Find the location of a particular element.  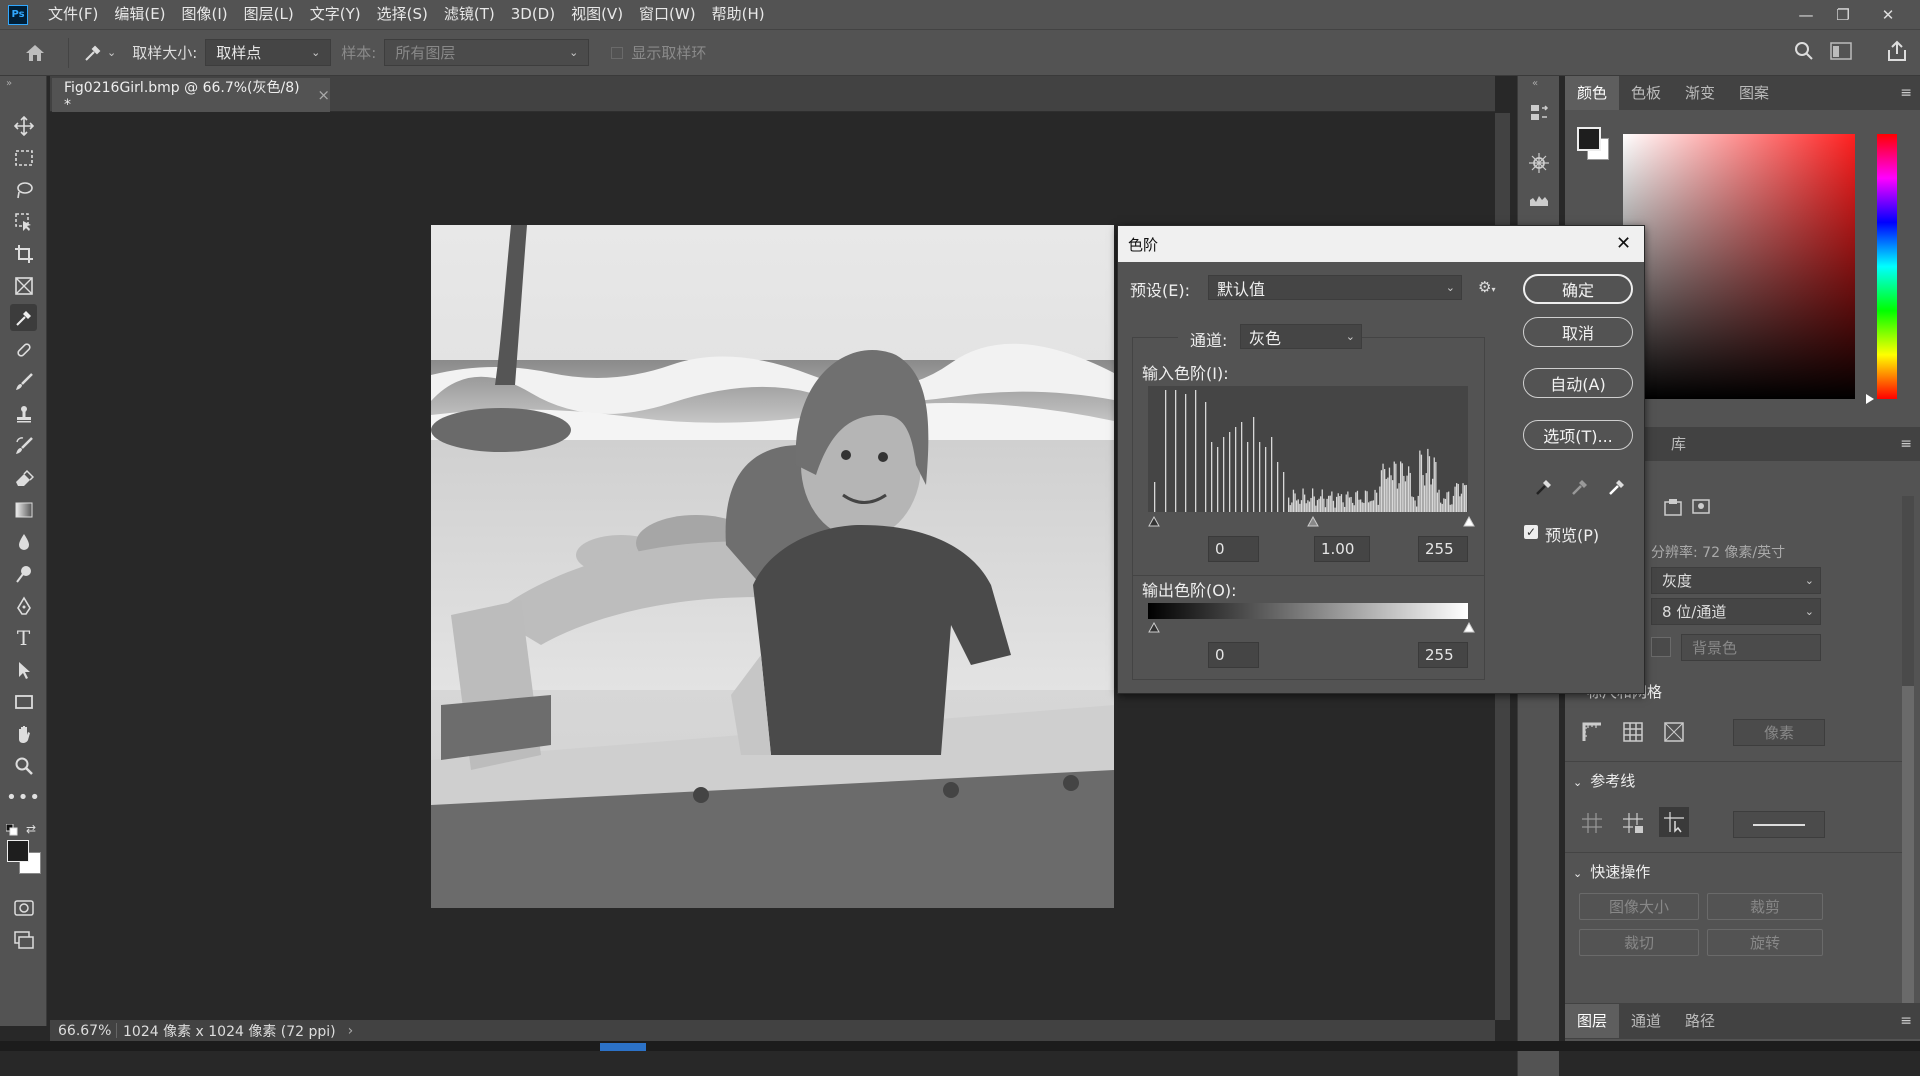

rectangle-tool-icon is located at coordinates (23, 701).